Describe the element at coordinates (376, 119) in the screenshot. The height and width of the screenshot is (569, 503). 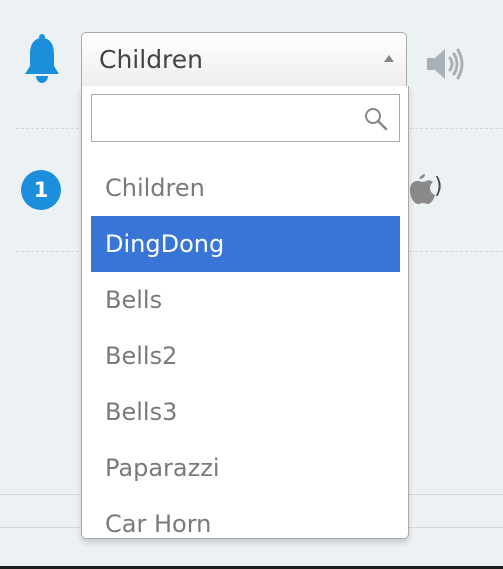
I see `search-icon` at that location.